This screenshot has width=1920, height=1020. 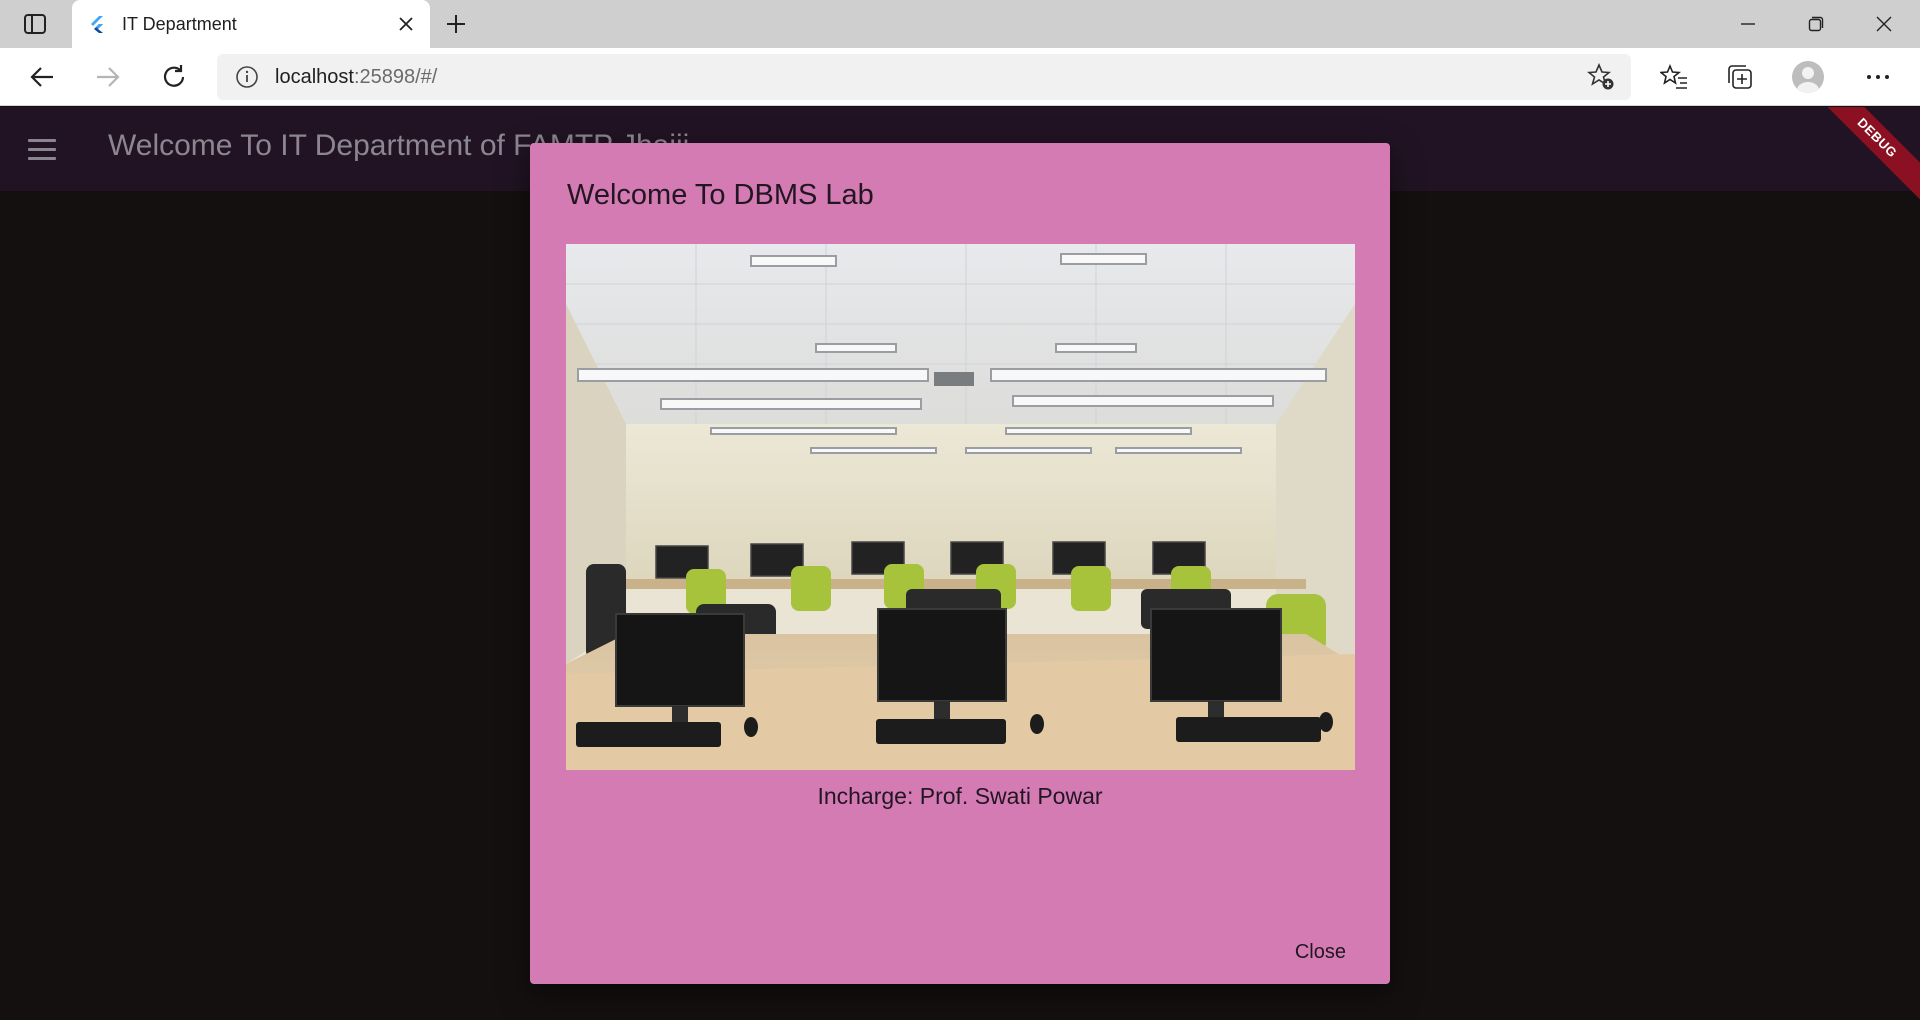 What do you see at coordinates (1601, 77) in the screenshot?
I see `add-favorite-icon` at bounding box center [1601, 77].